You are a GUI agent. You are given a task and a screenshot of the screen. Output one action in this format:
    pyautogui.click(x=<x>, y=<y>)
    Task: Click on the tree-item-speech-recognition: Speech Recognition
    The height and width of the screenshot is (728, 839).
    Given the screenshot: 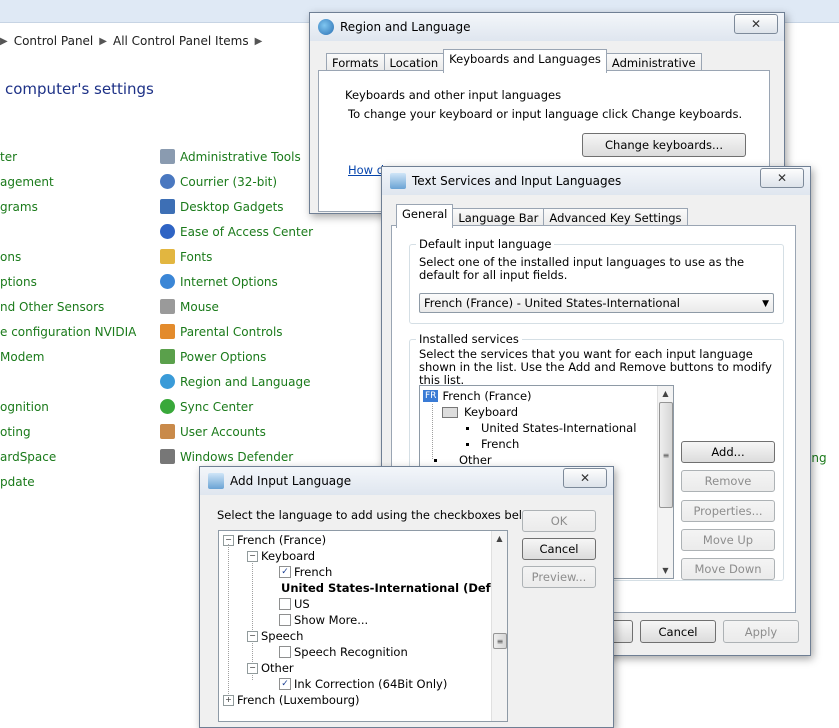 What is the action you would take?
    pyautogui.click(x=343, y=652)
    